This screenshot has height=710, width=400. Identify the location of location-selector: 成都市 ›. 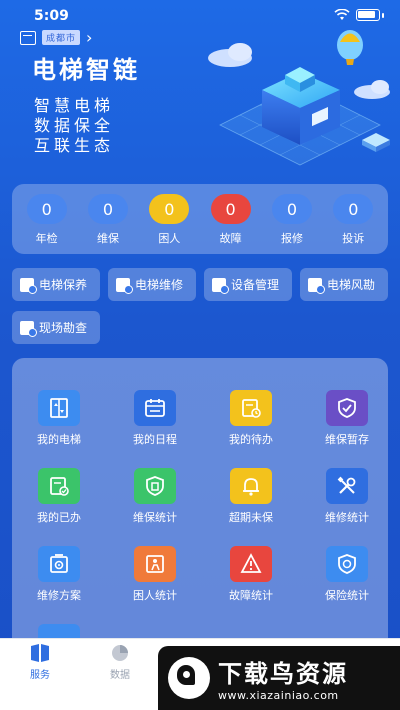
(56, 37).